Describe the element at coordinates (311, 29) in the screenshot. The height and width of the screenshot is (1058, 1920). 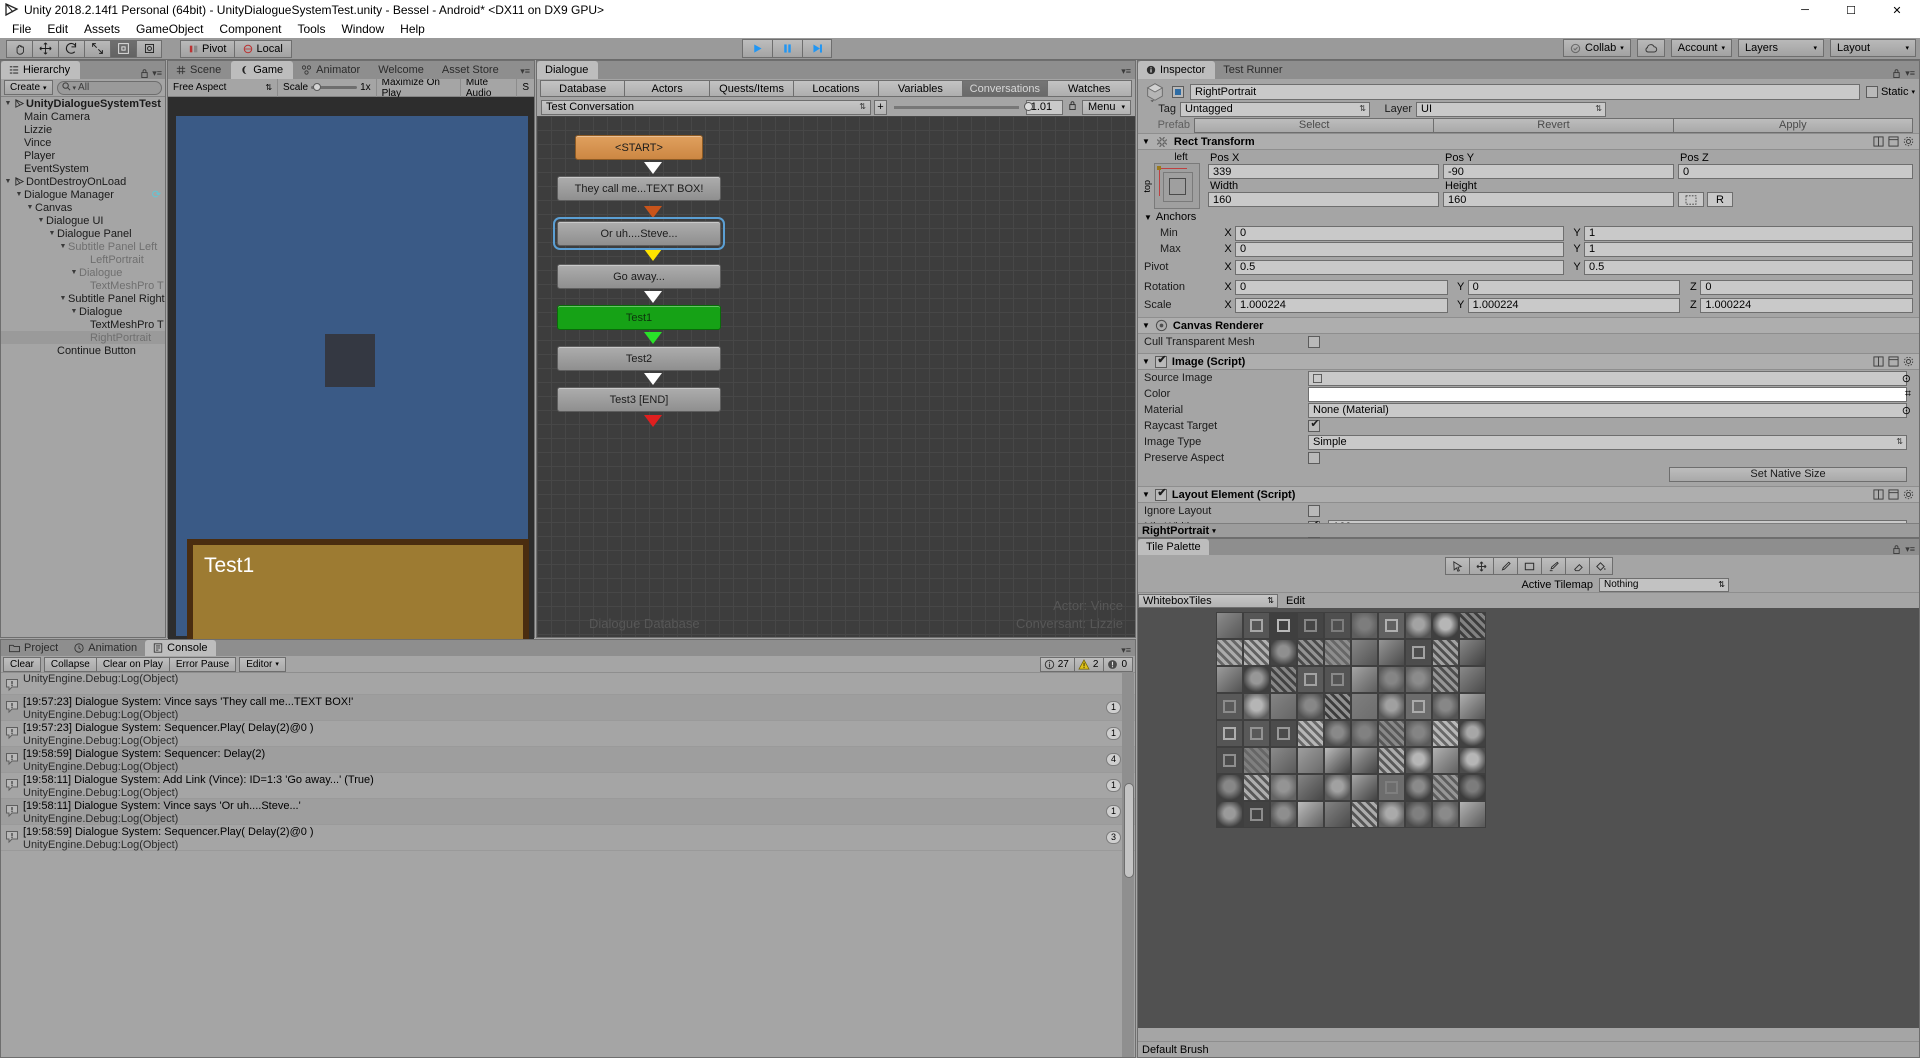
I see `menu-tools: Tools` at that location.